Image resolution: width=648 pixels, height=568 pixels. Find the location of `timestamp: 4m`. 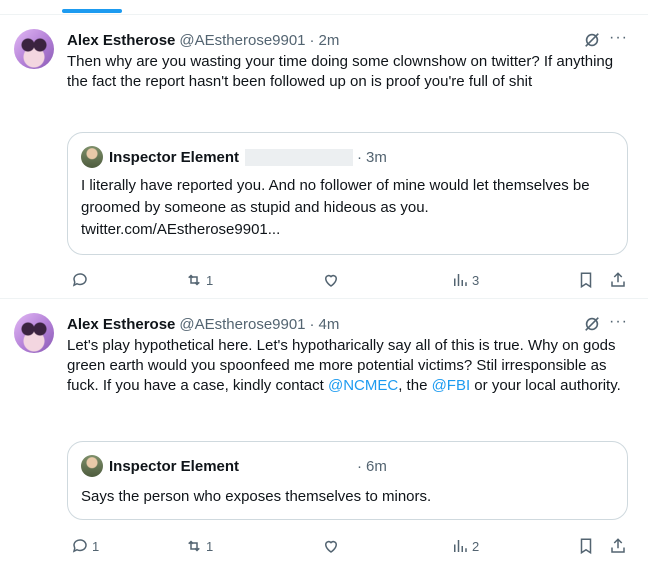

timestamp: 4m is located at coordinates (329, 324).